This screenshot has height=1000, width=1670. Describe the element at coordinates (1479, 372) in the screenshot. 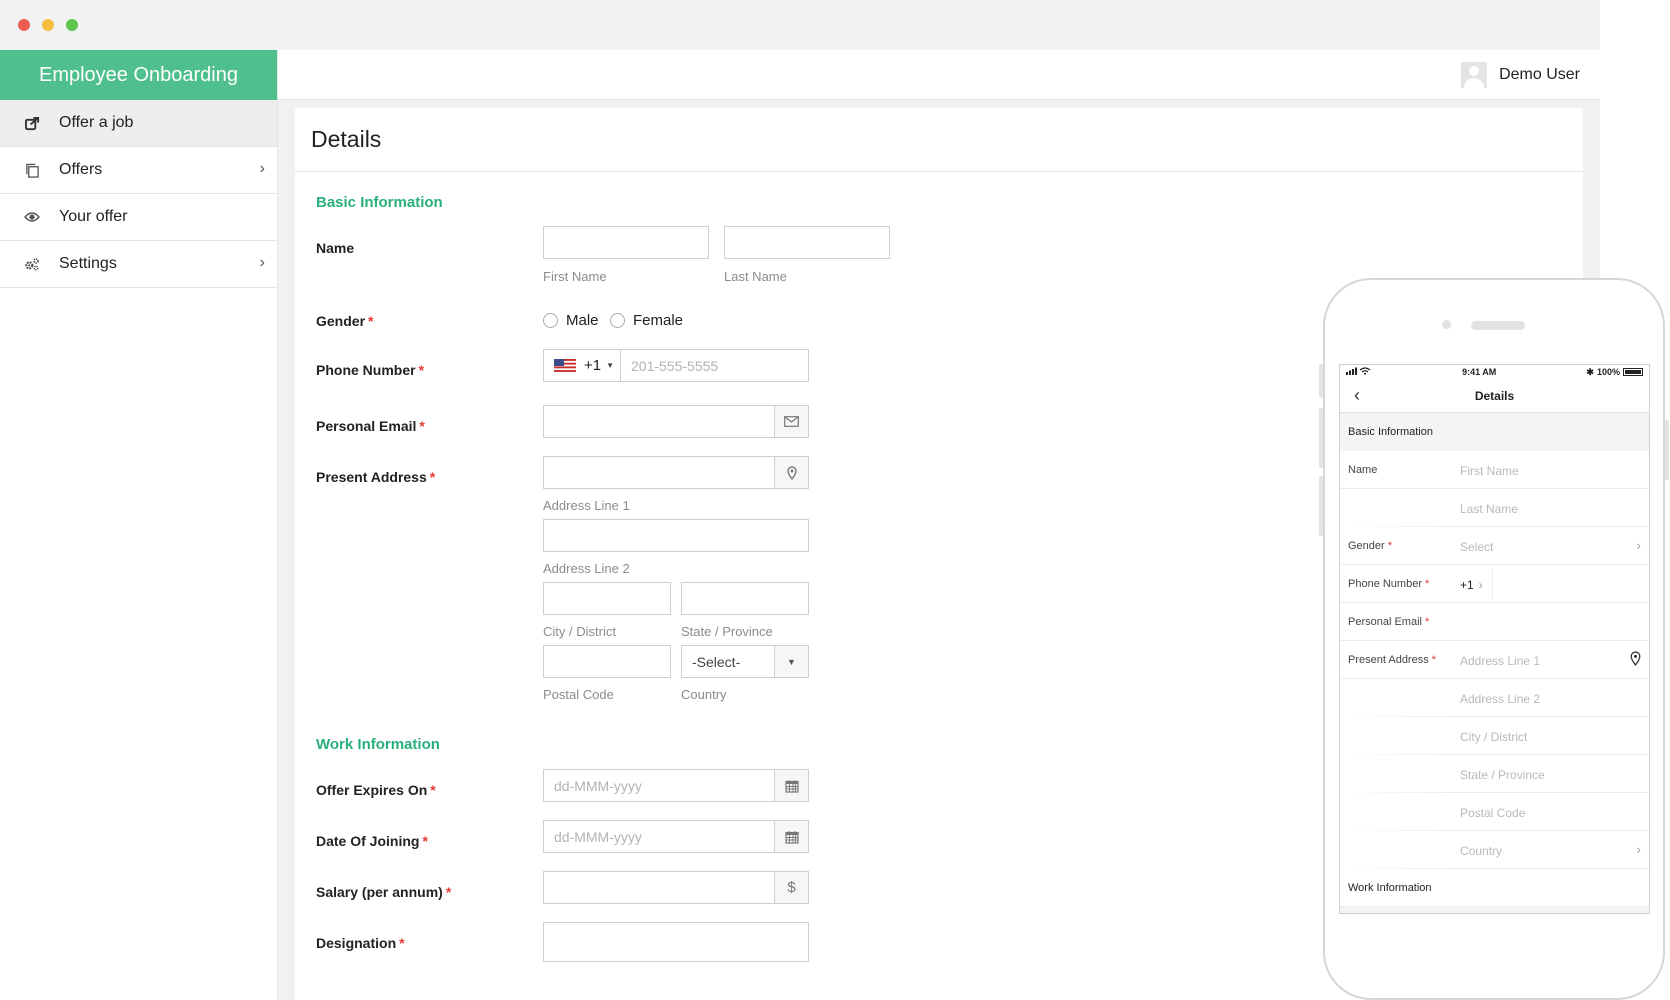

I see `status-time: 9:41 AM` at that location.